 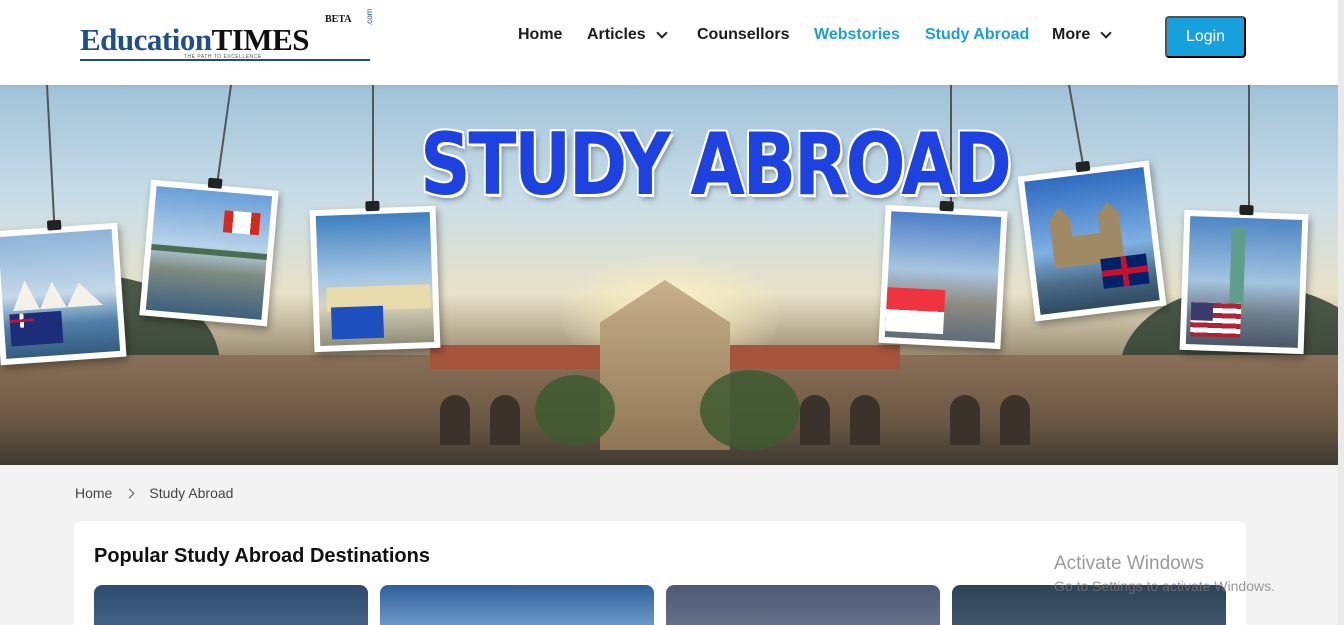 I want to click on nav-study-abroad: Study Abroad, so click(x=977, y=35).